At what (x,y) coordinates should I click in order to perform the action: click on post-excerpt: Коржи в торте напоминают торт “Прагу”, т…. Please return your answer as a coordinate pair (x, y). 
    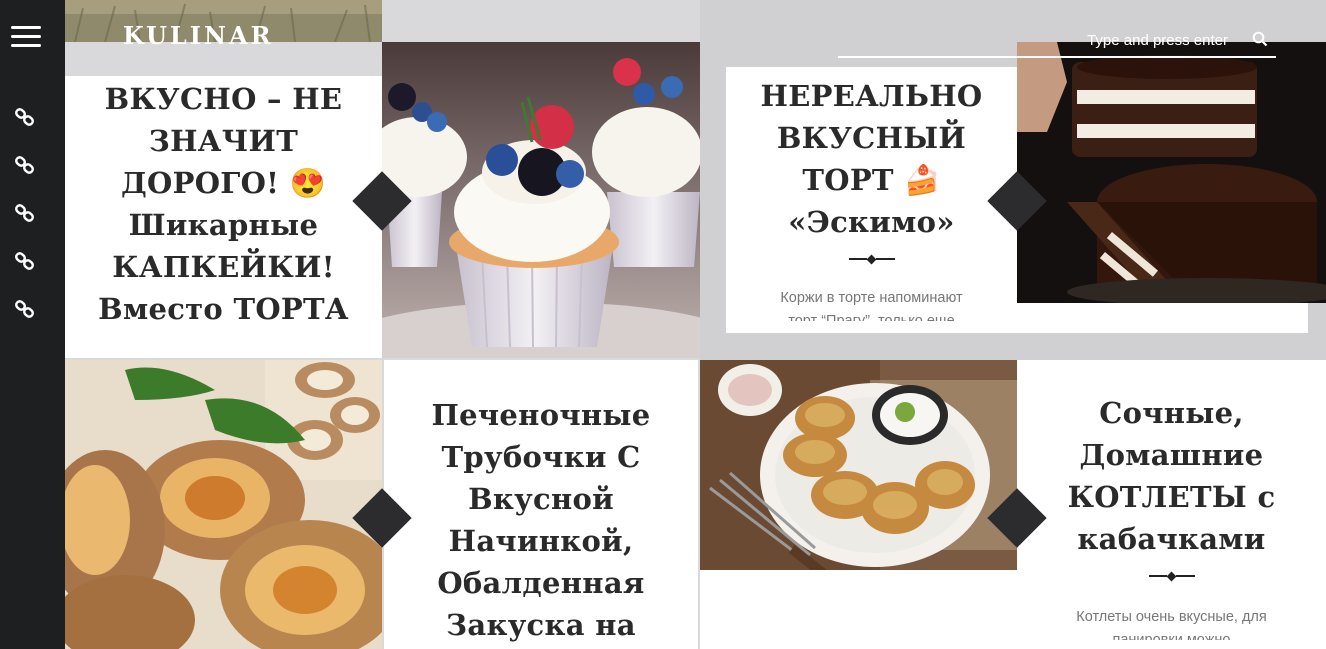
    Looking at the image, I should click on (871, 306).